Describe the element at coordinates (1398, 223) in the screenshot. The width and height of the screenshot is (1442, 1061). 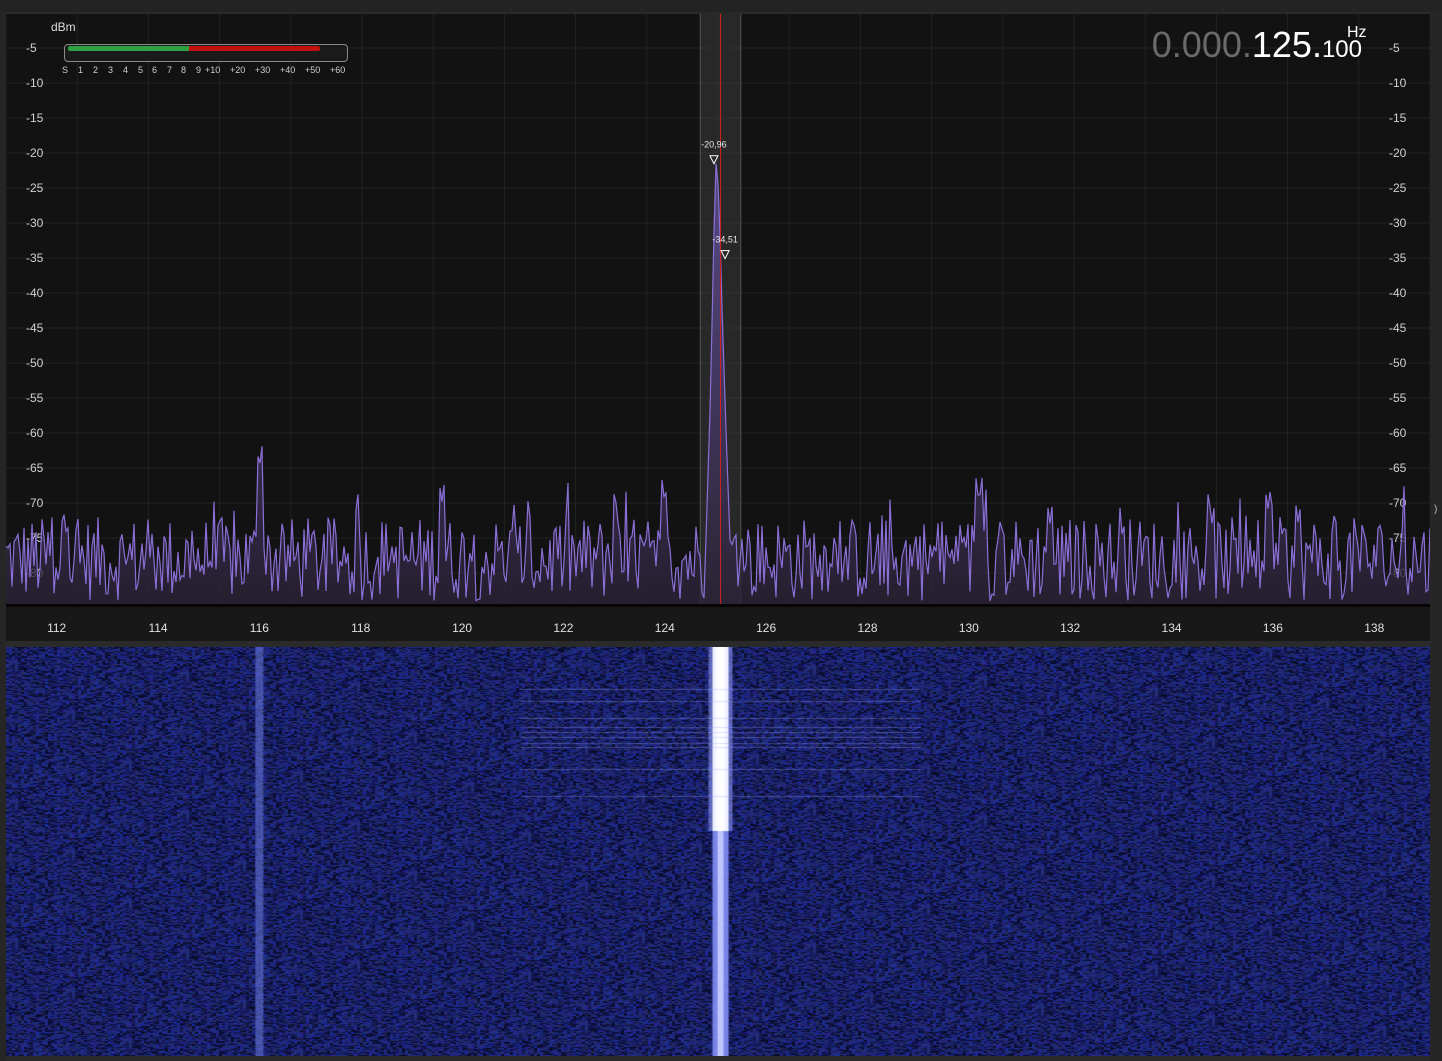
I see `y-tick-label-right: -30` at that location.